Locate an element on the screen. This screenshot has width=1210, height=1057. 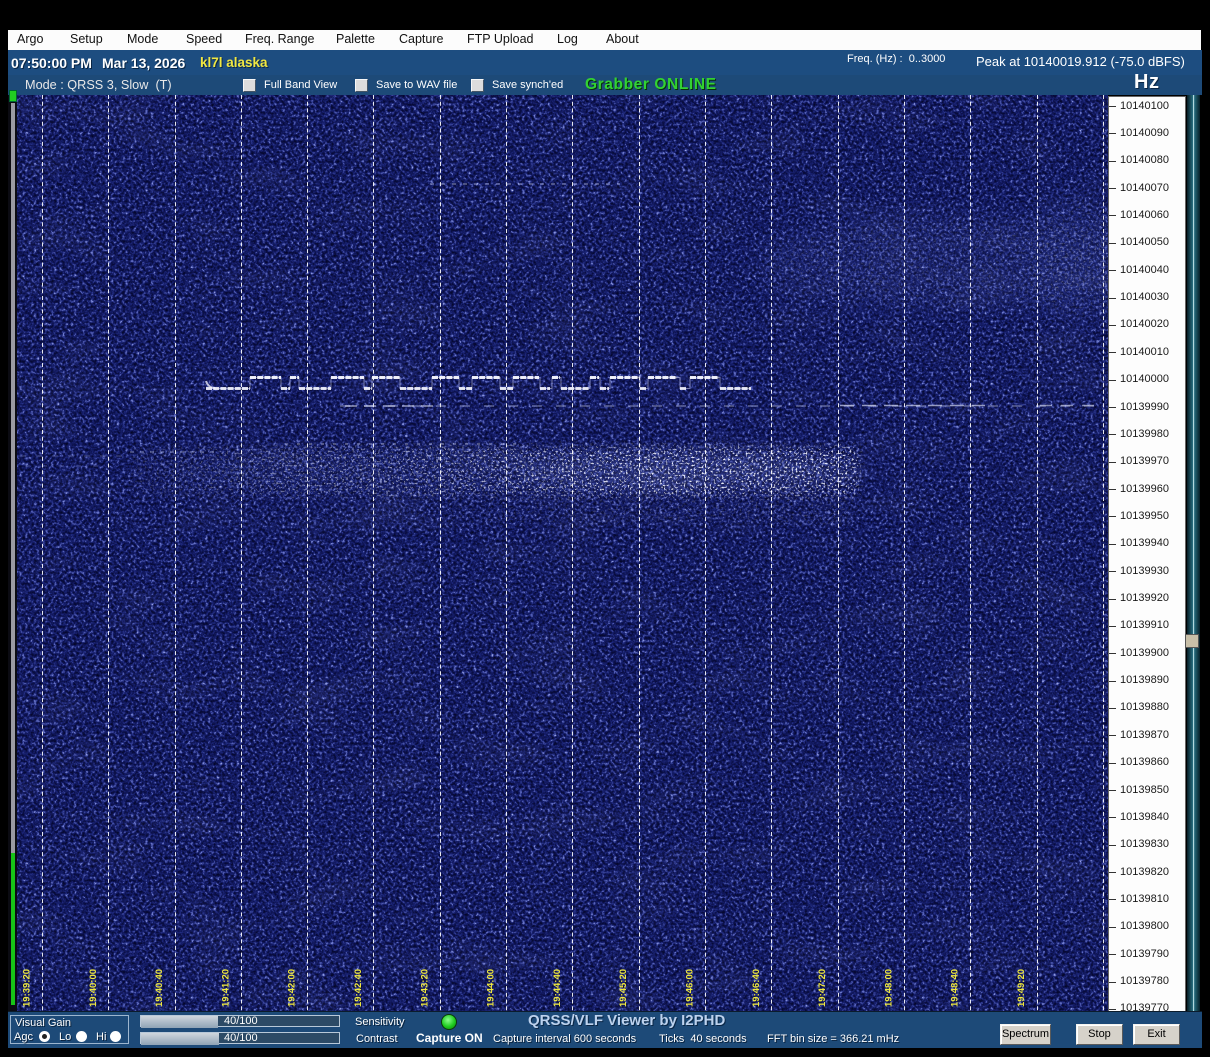
svg-text: 19:45:20 is located at coordinates (623, 988).